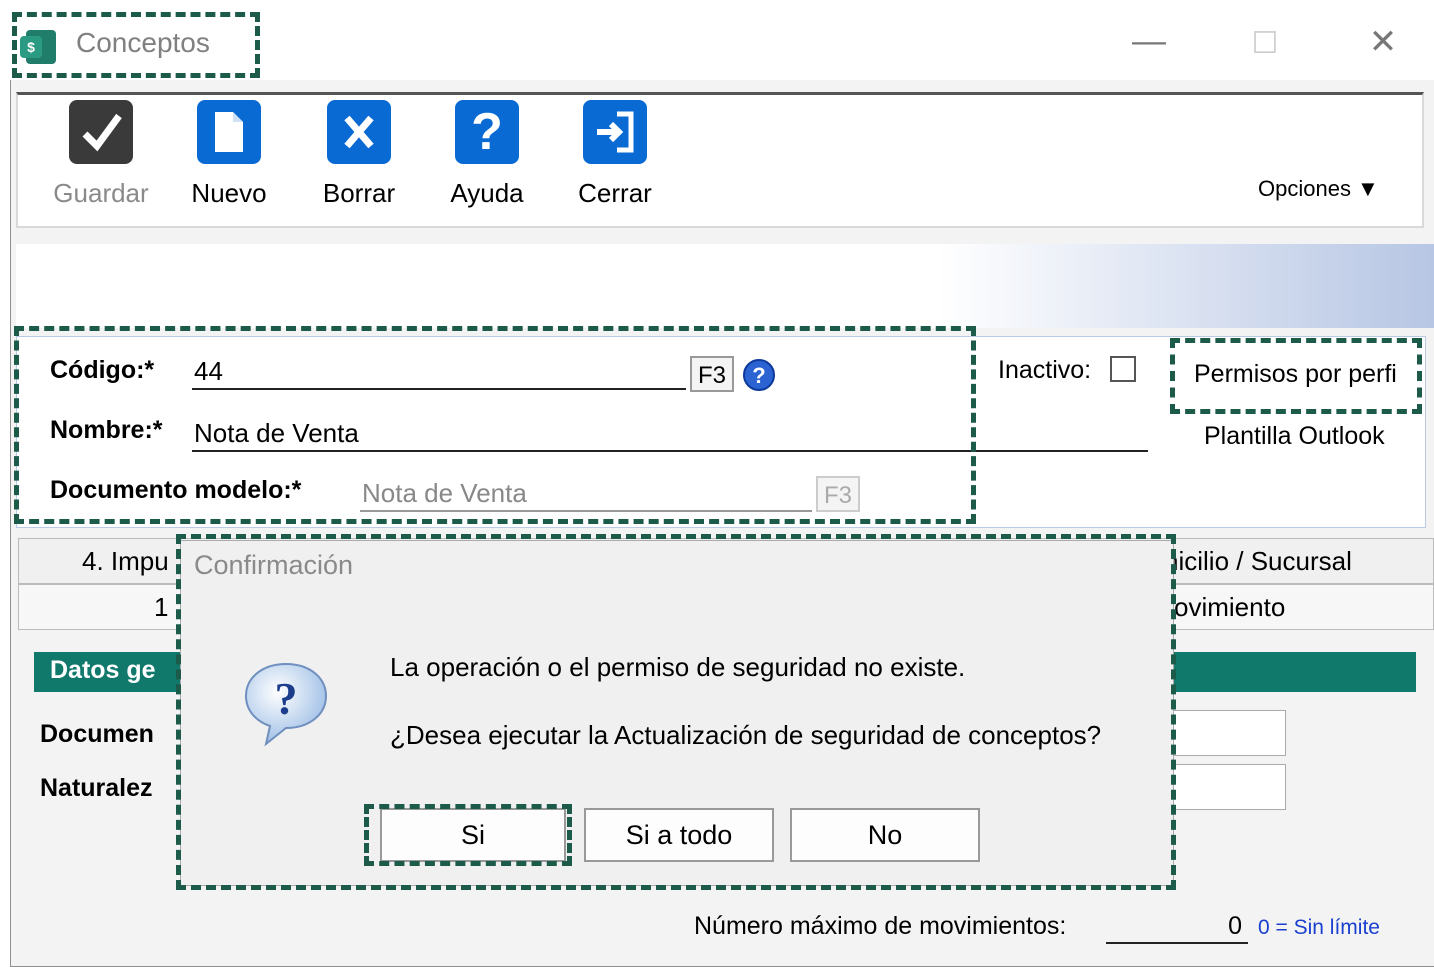 The height and width of the screenshot is (967, 1434). I want to click on nombre-underline, so click(670, 451).